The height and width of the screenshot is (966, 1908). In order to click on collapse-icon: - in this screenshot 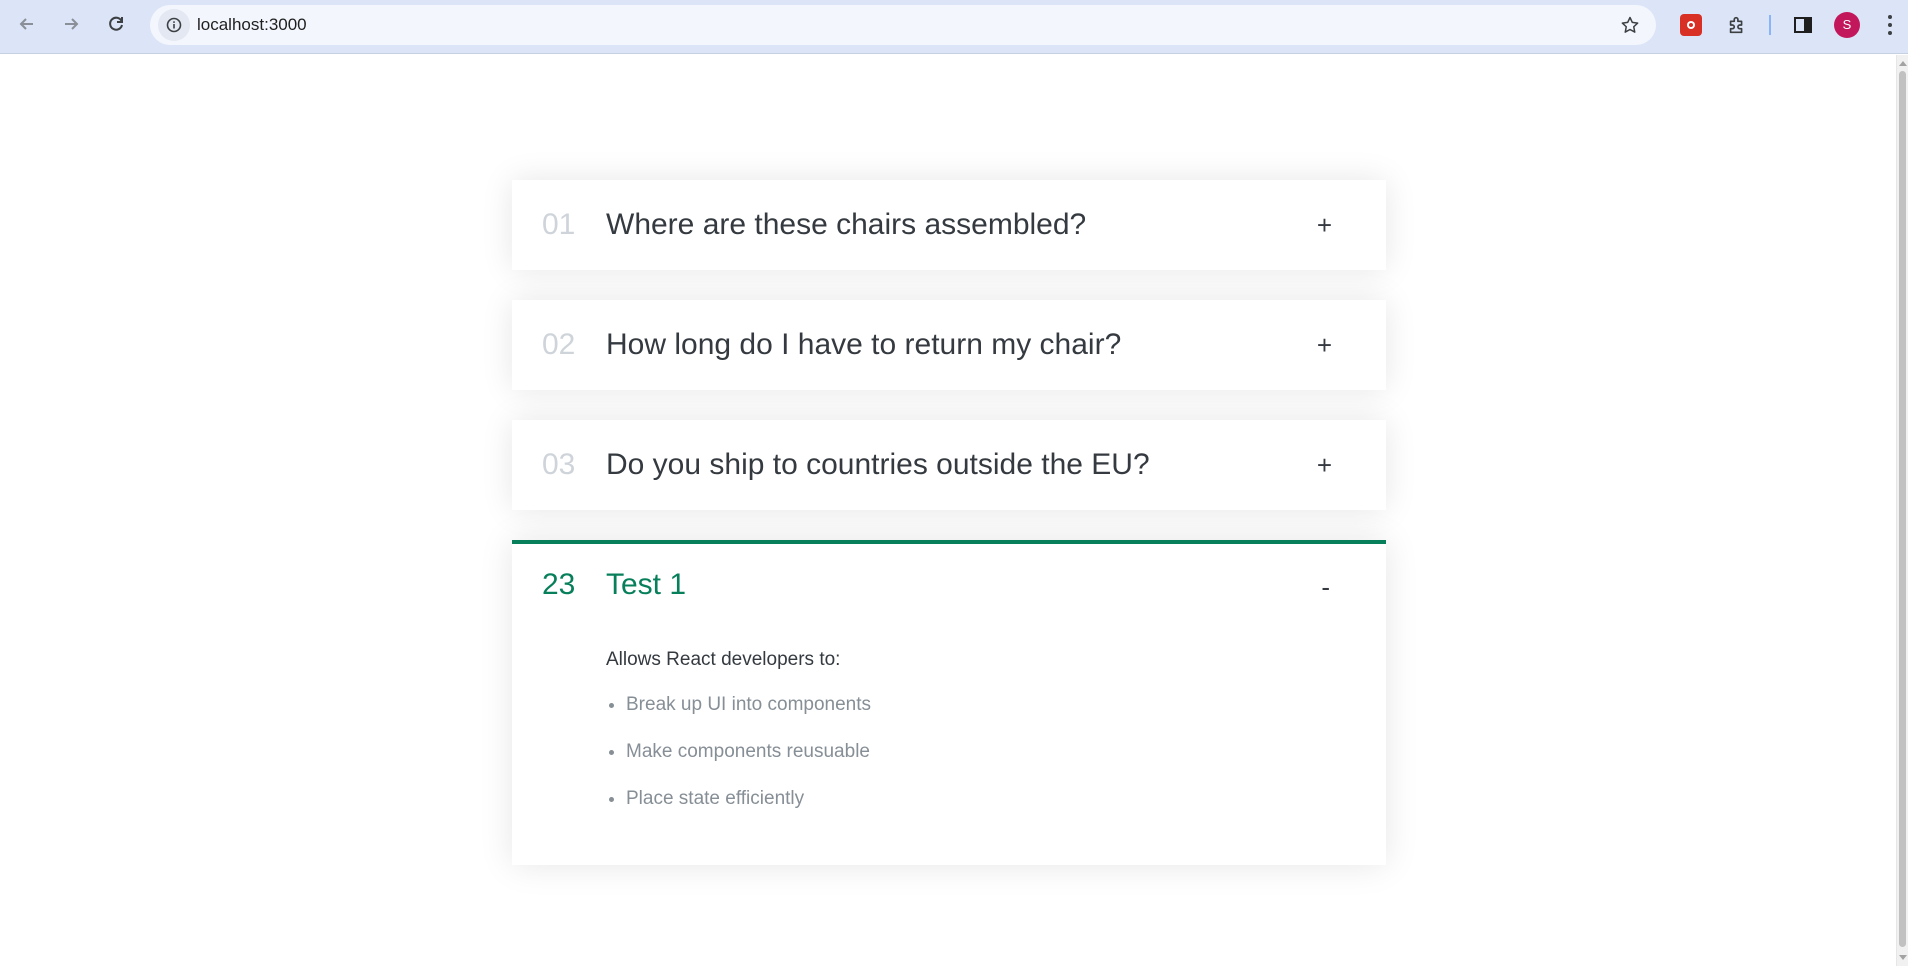, I will do `click(1325, 585)`.